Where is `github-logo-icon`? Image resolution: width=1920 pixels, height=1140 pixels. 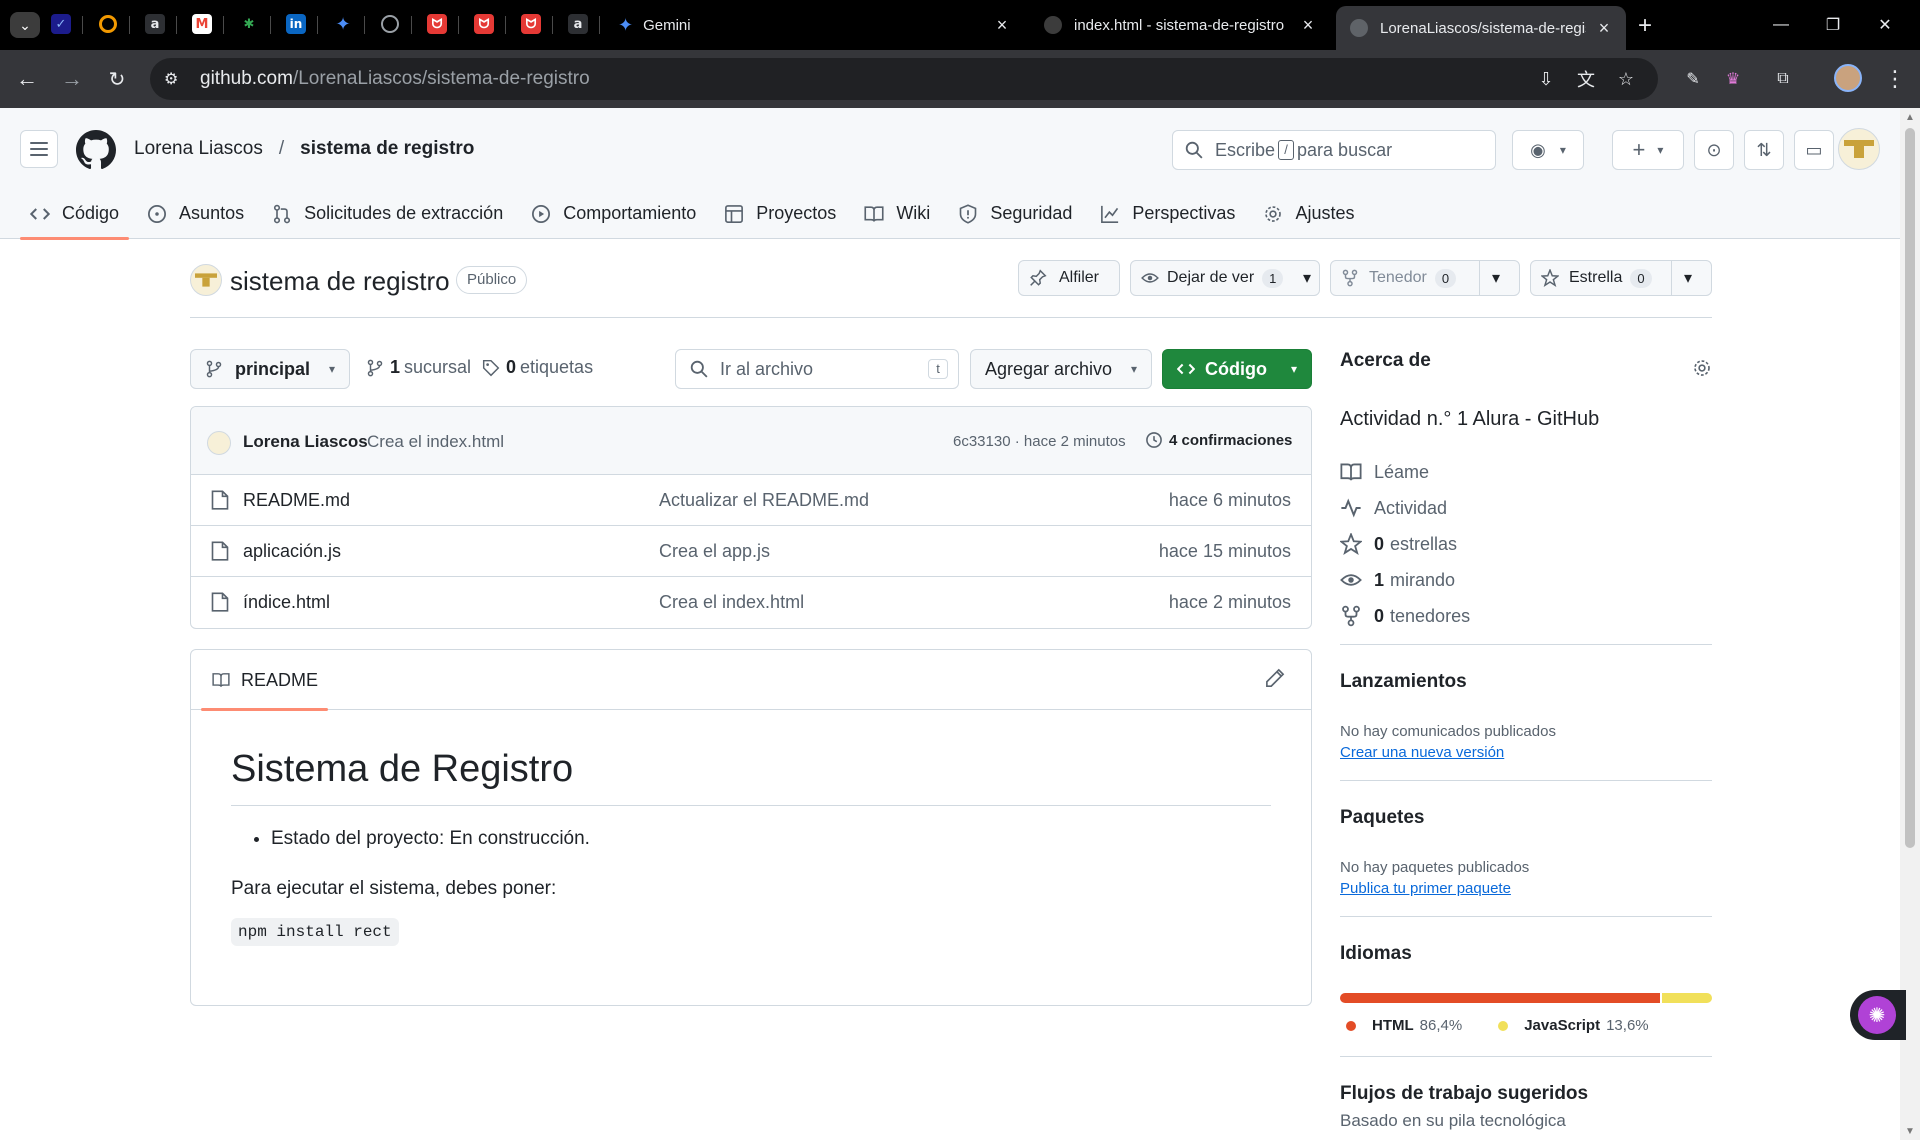 github-logo-icon is located at coordinates (96, 150).